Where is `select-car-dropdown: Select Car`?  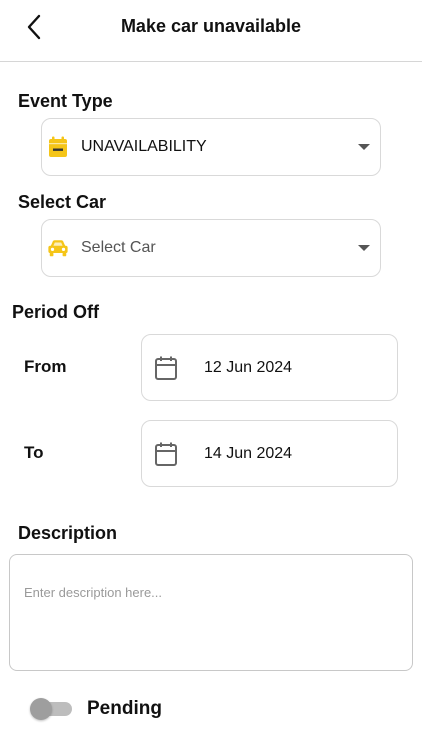 select-car-dropdown: Select Car is located at coordinates (211, 248).